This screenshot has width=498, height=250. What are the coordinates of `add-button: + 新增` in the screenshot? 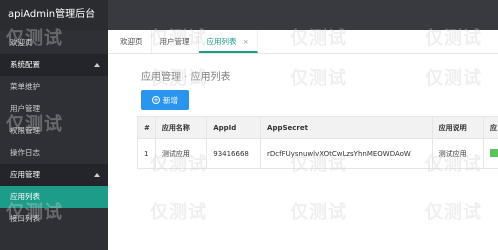 It's located at (165, 100).